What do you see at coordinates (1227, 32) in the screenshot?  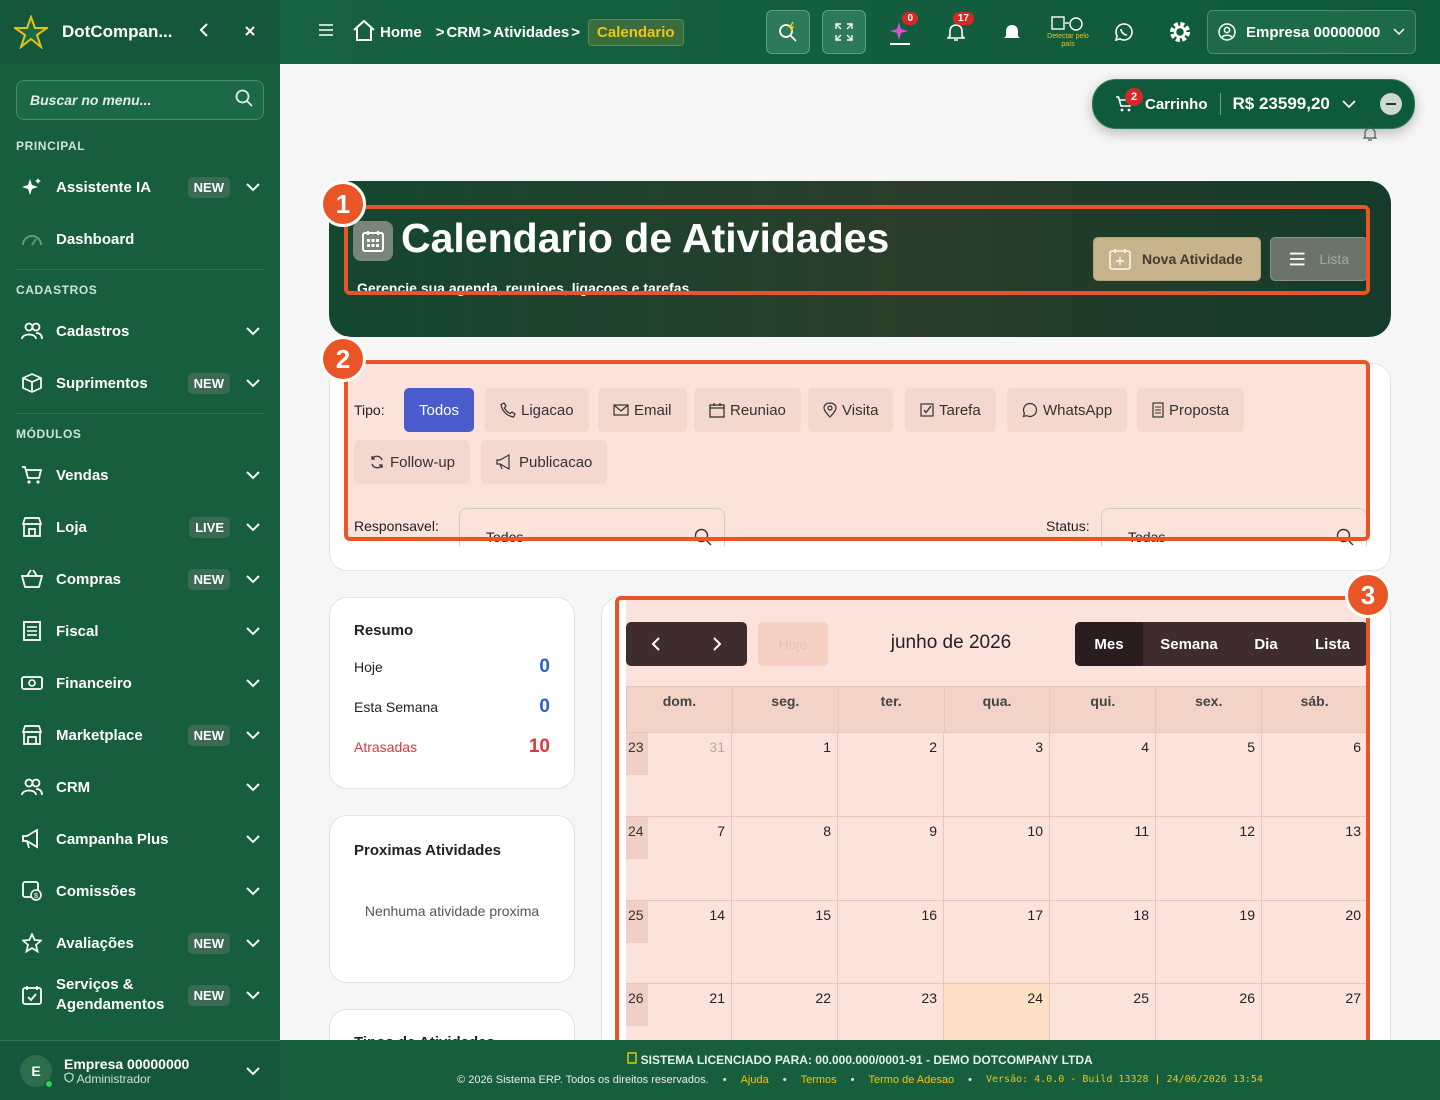 I see `user-circle-icon` at bounding box center [1227, 32].